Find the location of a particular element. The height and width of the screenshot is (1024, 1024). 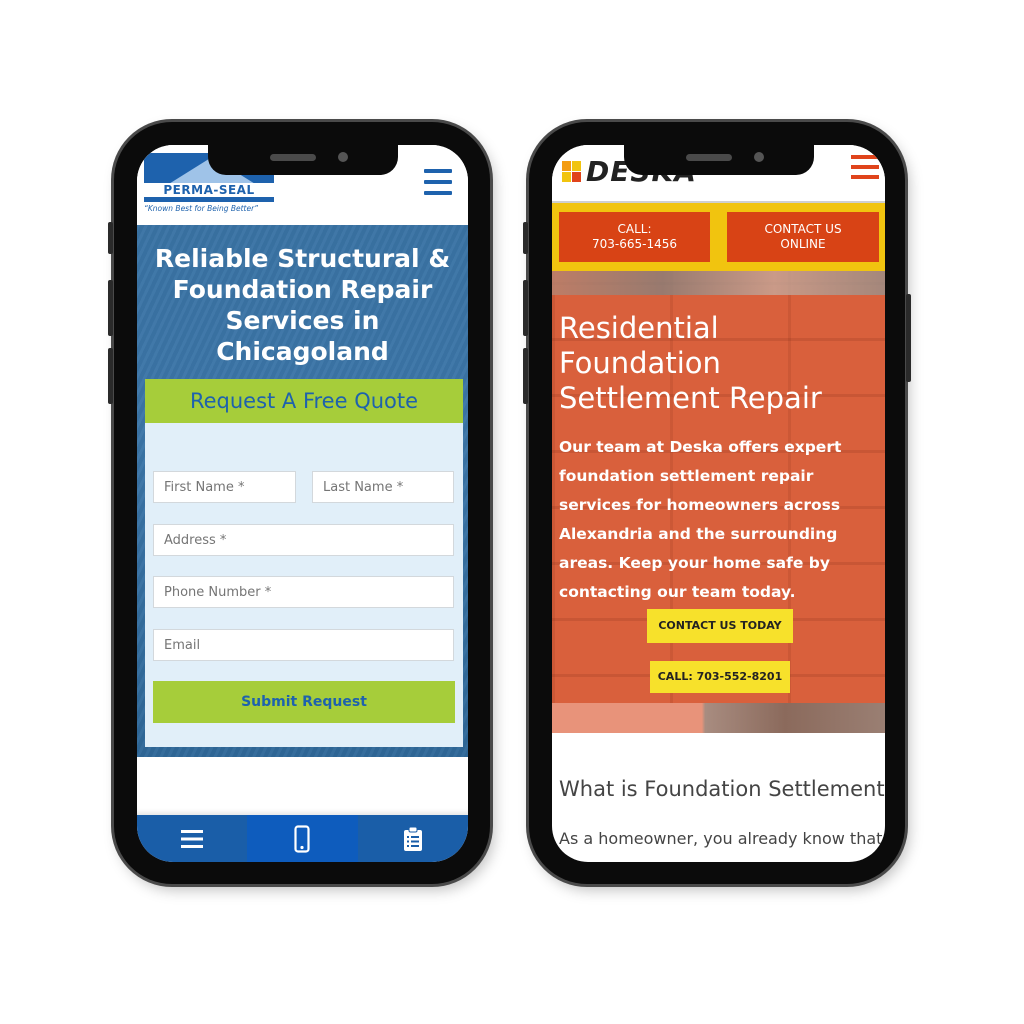

hero-title-line: Settlement Repair is located at coordinates (690, 398).